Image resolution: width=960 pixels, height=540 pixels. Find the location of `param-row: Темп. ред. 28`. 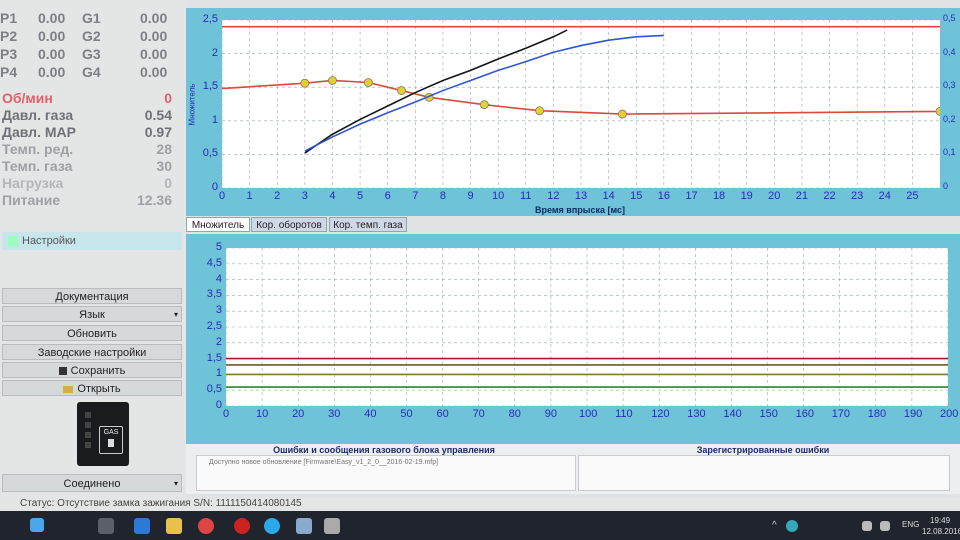

param-row: Темп. ред. 28 is located at coordinates (88, 149).